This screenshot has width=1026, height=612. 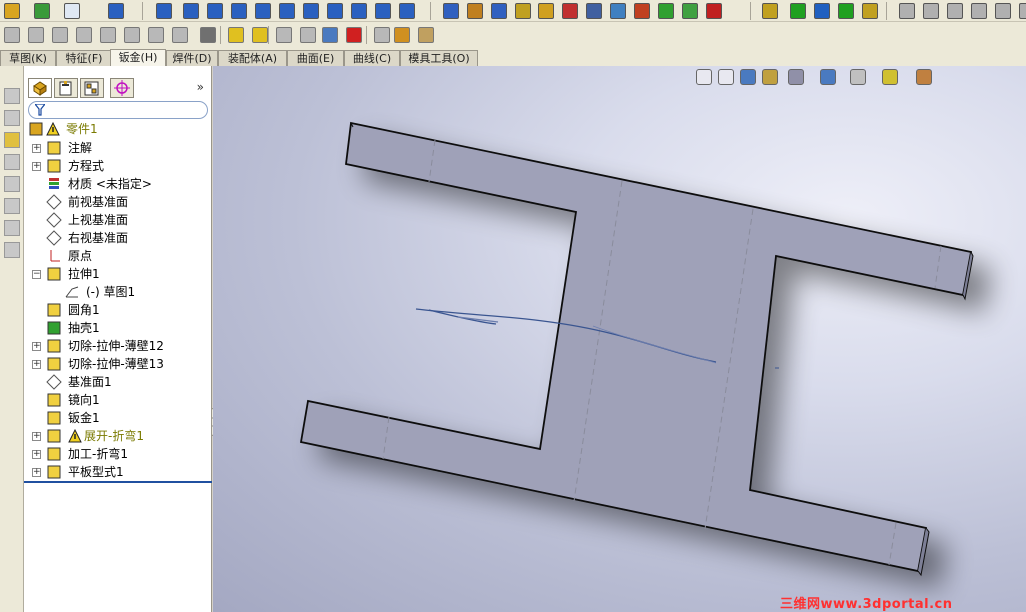 What do you see at coordinates (354, 35) in the screenshot?
I see `no-bends-icon` at bounding box center [354, 35].